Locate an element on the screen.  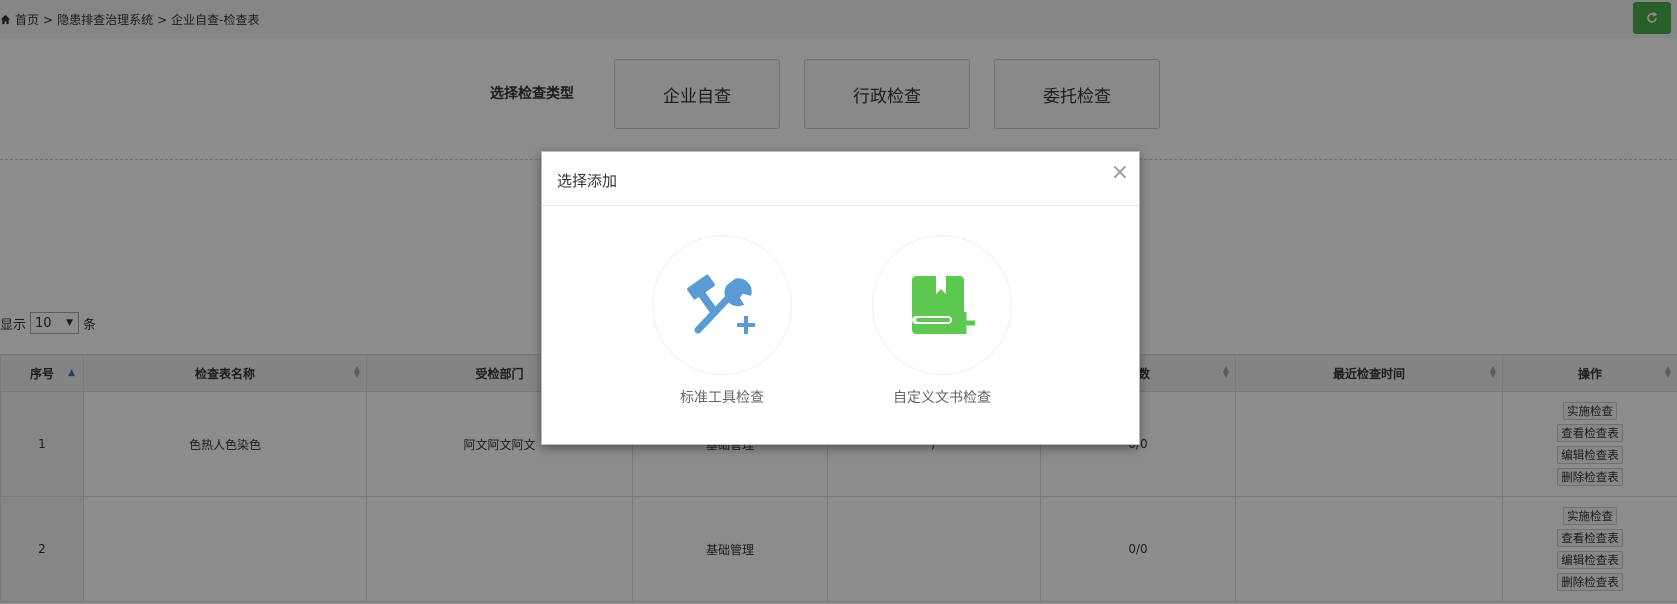
modal-title: 选择添加 is located at coordinates (587, 181).